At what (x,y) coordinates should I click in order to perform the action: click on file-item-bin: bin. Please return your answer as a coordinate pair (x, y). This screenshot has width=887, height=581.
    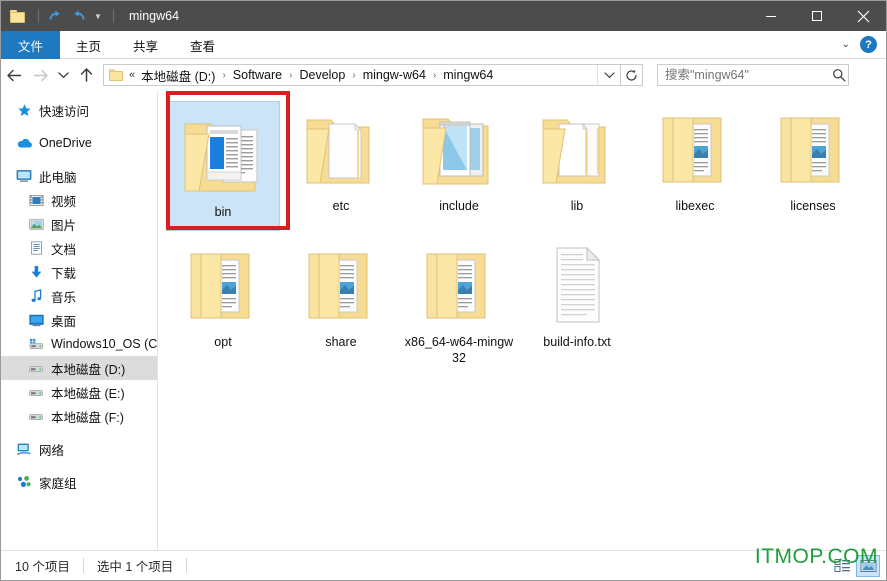
    Looking at the image, I should click on (223, 163).